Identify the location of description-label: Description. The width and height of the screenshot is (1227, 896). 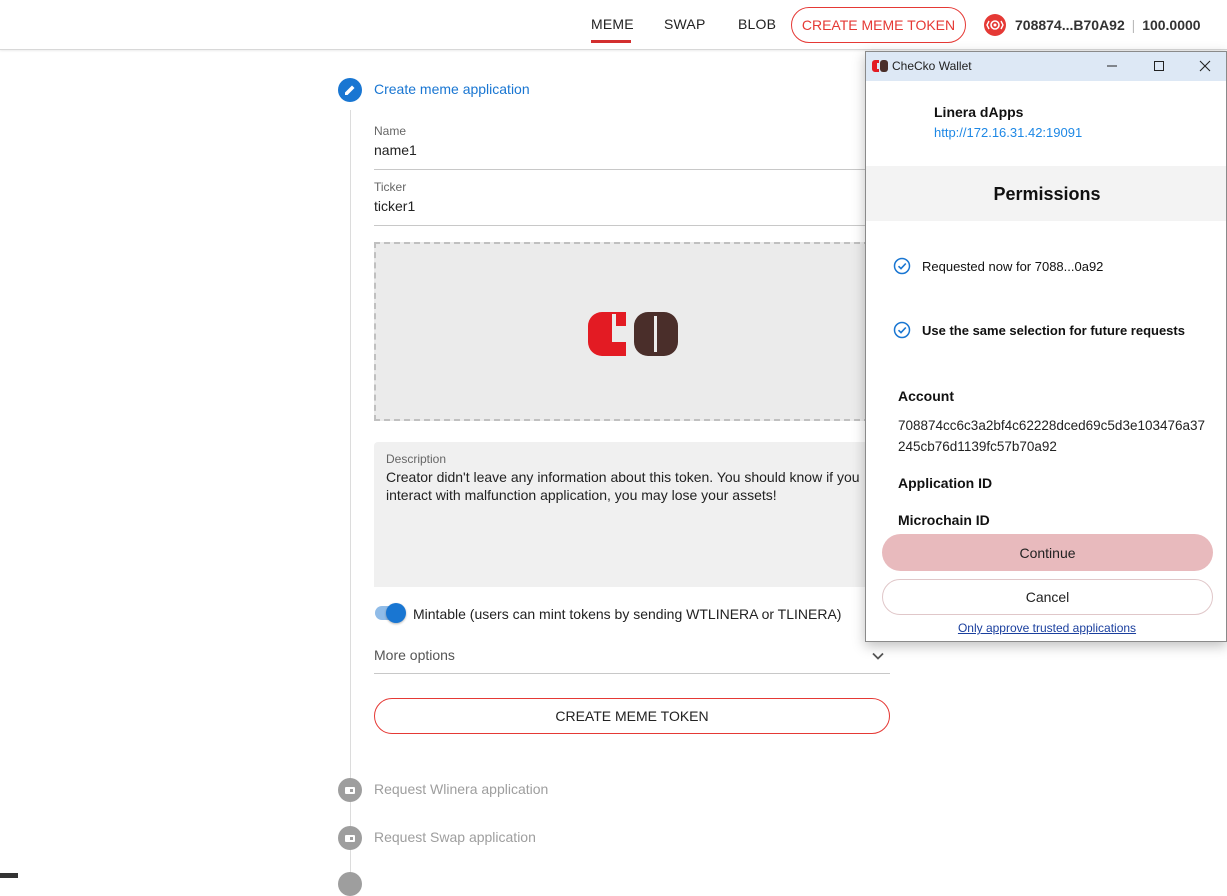
(416, 459).